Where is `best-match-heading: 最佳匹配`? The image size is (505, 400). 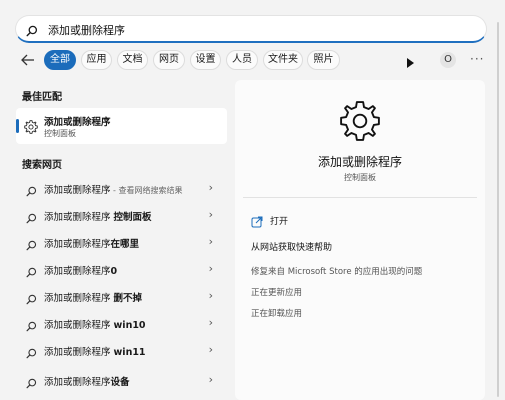
best-match-heading: 最佳匹配 is located at coordinates (42, 97).